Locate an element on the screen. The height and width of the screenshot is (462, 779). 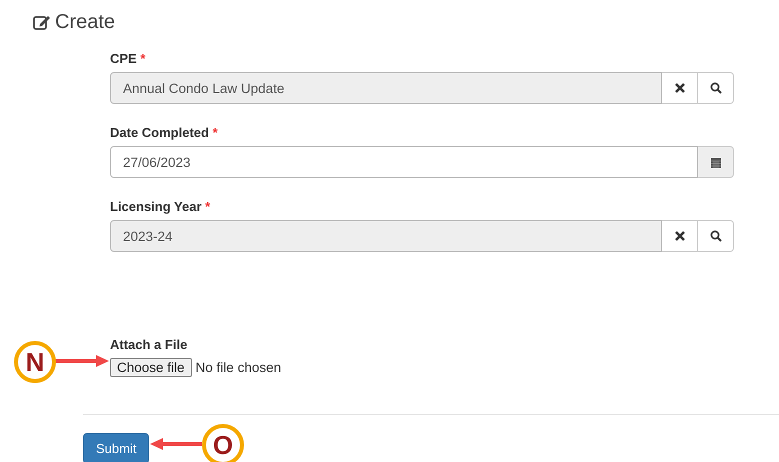
calendar-button is located at coordinates (716, 162).